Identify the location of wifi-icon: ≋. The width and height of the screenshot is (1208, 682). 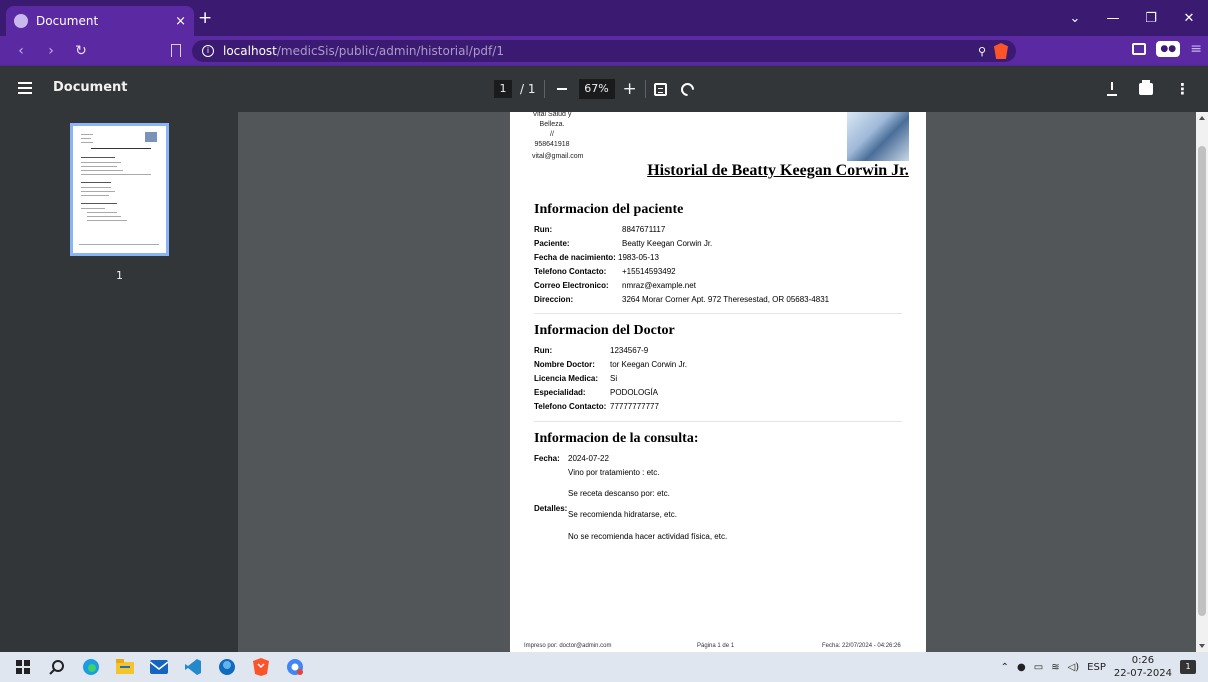
(1055, 667).